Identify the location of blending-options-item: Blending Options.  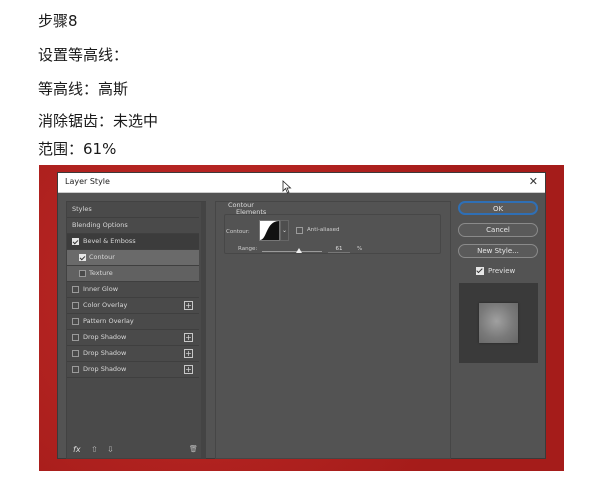
(133, 226).